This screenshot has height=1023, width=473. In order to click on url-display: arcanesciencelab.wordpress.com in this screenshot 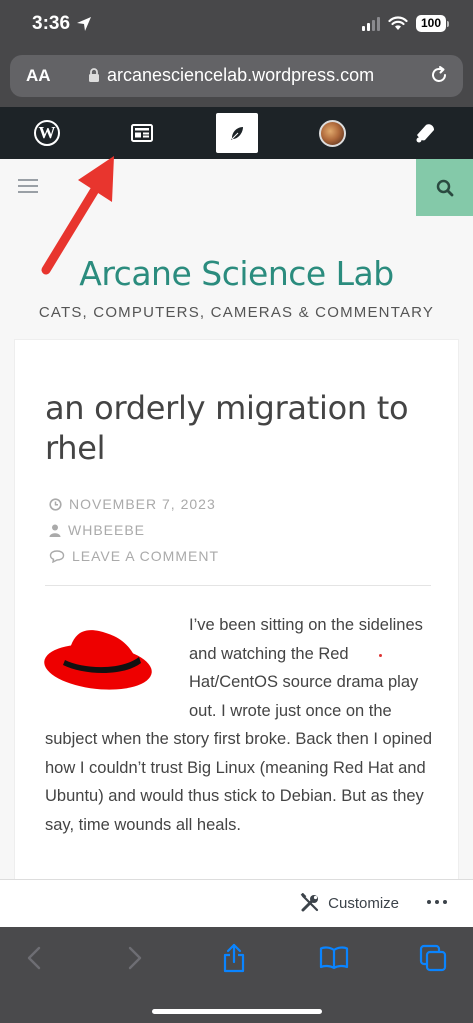, I will do `click(231, 75)`.